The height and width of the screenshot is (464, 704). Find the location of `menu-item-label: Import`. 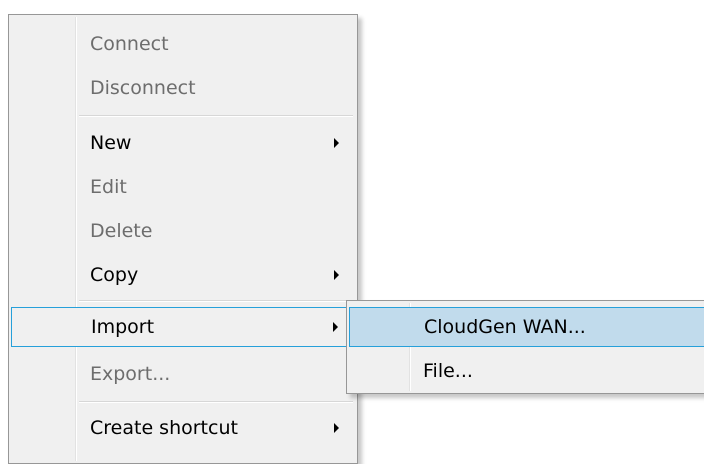

menu-item-label: Import is located at coordinates (123, 327).